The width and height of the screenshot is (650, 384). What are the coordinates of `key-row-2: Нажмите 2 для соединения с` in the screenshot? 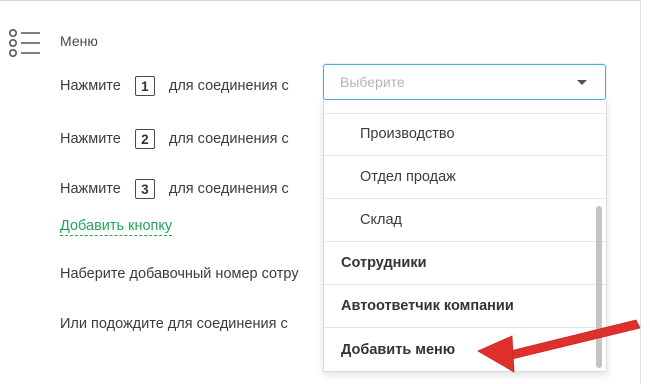 It's located at (174, 139).